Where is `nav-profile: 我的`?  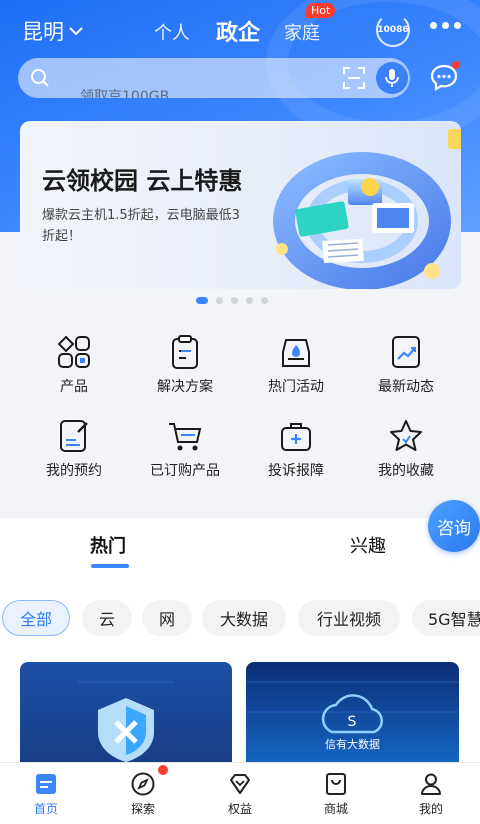 nav-profile: 我的 is located at coordinates (431, 794).